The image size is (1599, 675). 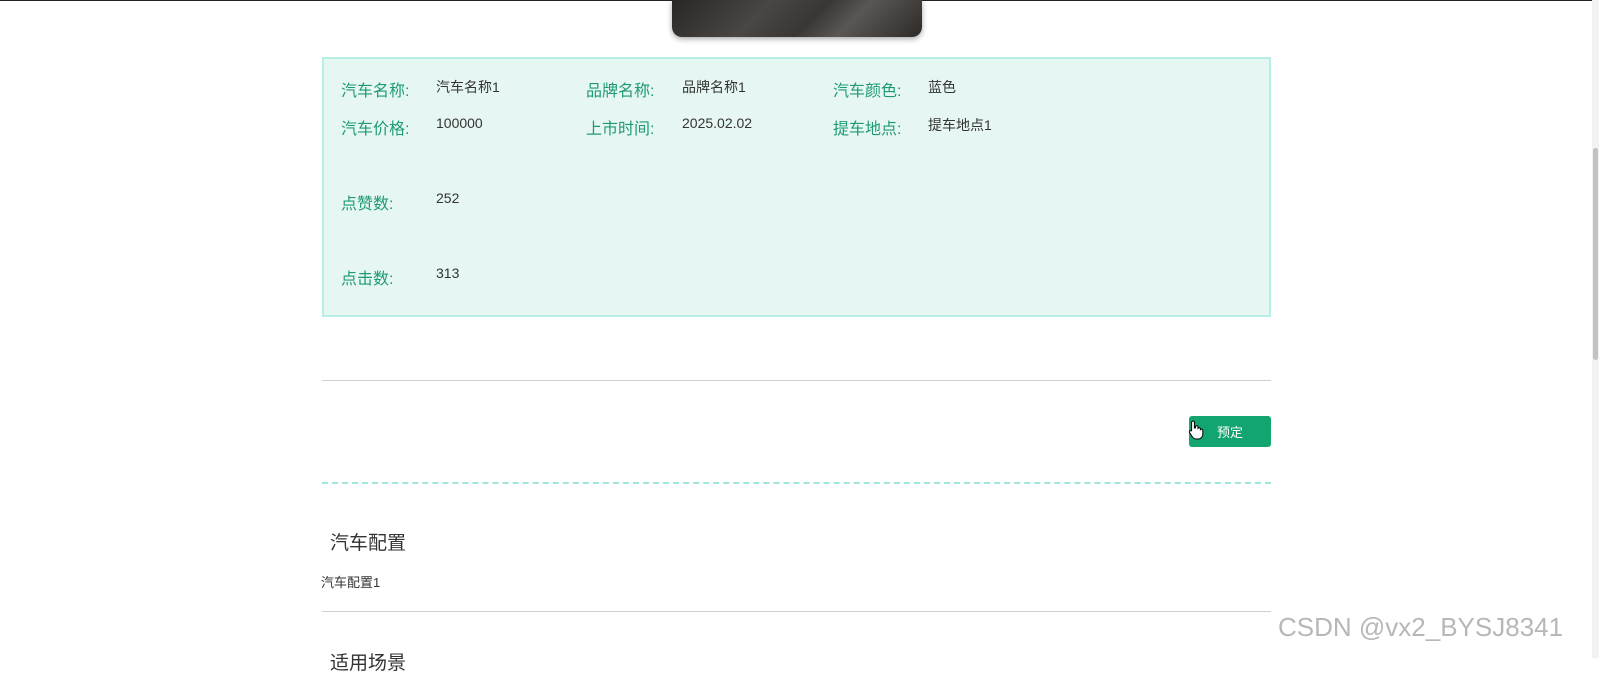 I want to click on config-section-body: 汽车配置1, so click(x=351, y=582).